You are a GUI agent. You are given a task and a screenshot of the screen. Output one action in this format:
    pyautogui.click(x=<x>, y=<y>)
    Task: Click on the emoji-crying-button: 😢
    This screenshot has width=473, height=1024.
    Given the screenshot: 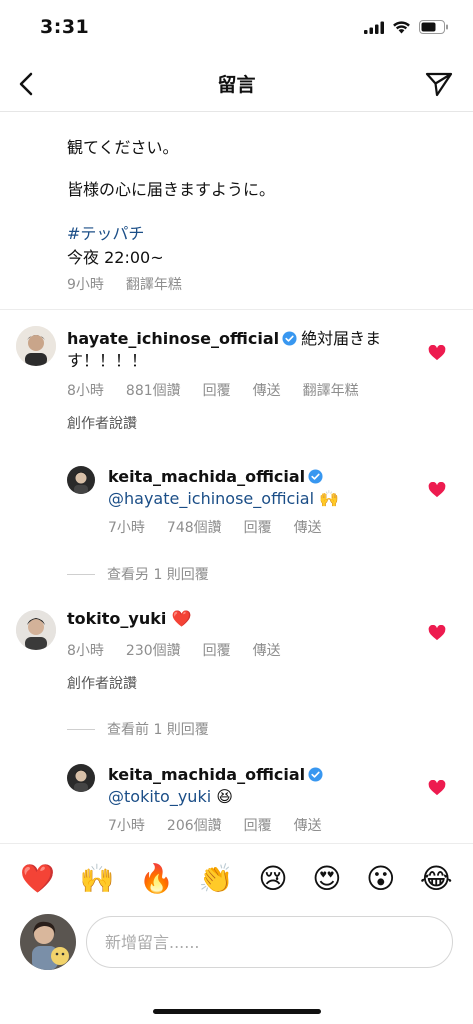 What is the action you would take?
    pyautogui.click(x=272, y=878)
    